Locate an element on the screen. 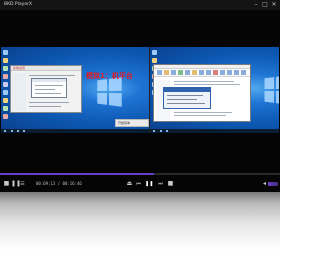 The height and width of the screenshot is (270, 320). play-pause-small-icon: ❚❚ is located at coordinates (16, 184).